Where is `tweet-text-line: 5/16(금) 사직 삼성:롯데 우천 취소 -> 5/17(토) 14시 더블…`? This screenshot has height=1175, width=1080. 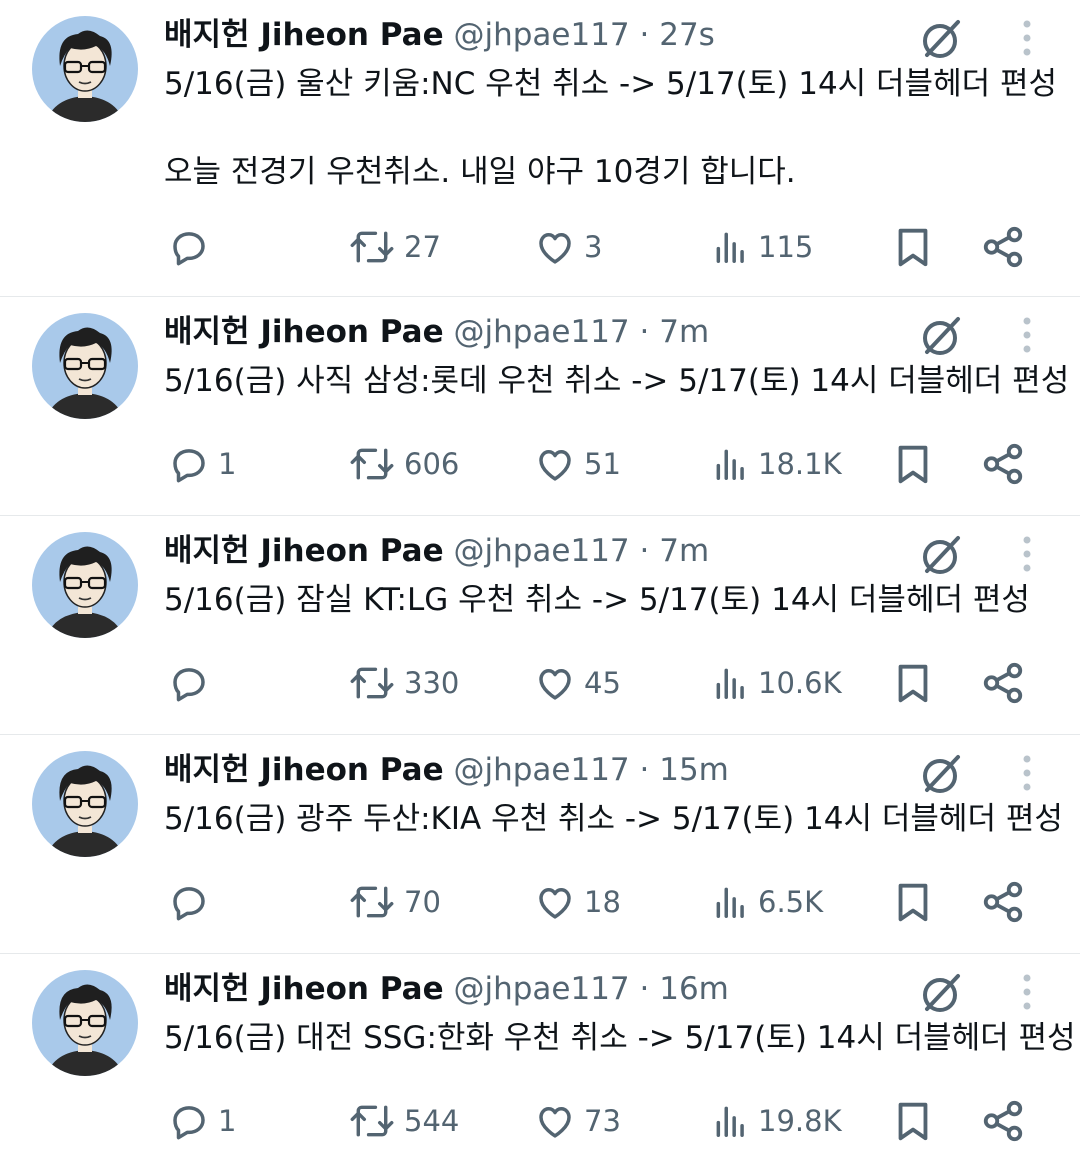
tweet-text-line: 5/16(금) 사직 삼성:롯데 우천 취소 -> 5/17(토) 14시 더블… is located at coordinates (617, 381).